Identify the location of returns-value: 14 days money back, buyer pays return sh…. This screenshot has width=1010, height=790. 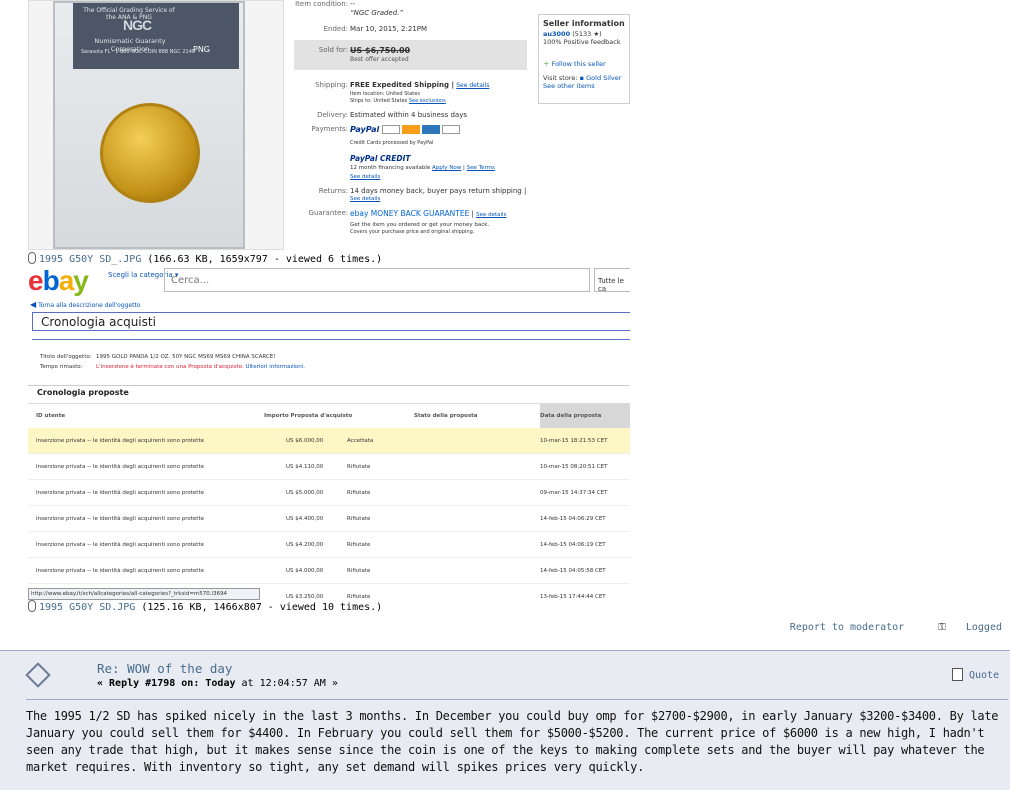
(438, 191).